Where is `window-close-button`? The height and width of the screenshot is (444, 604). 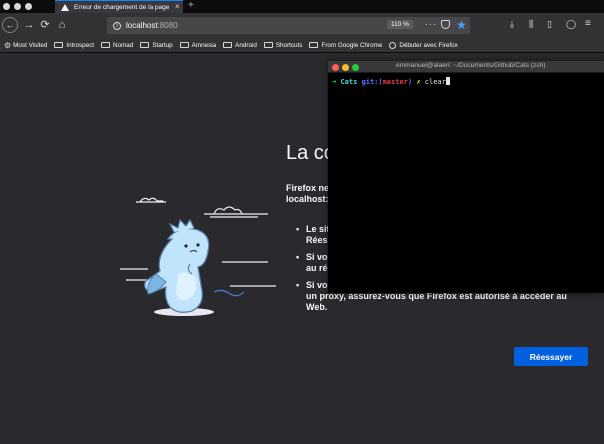
window-close-button is located at coordinates (6, 6).